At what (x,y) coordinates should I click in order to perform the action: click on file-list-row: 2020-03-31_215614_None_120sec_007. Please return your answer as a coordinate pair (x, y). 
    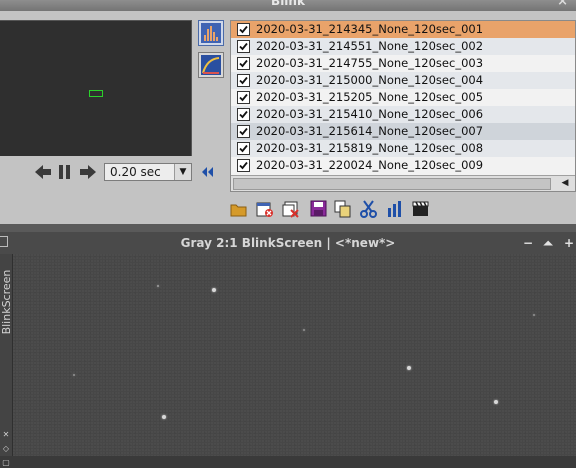
    Looking at the image, I should click on (403, 131).